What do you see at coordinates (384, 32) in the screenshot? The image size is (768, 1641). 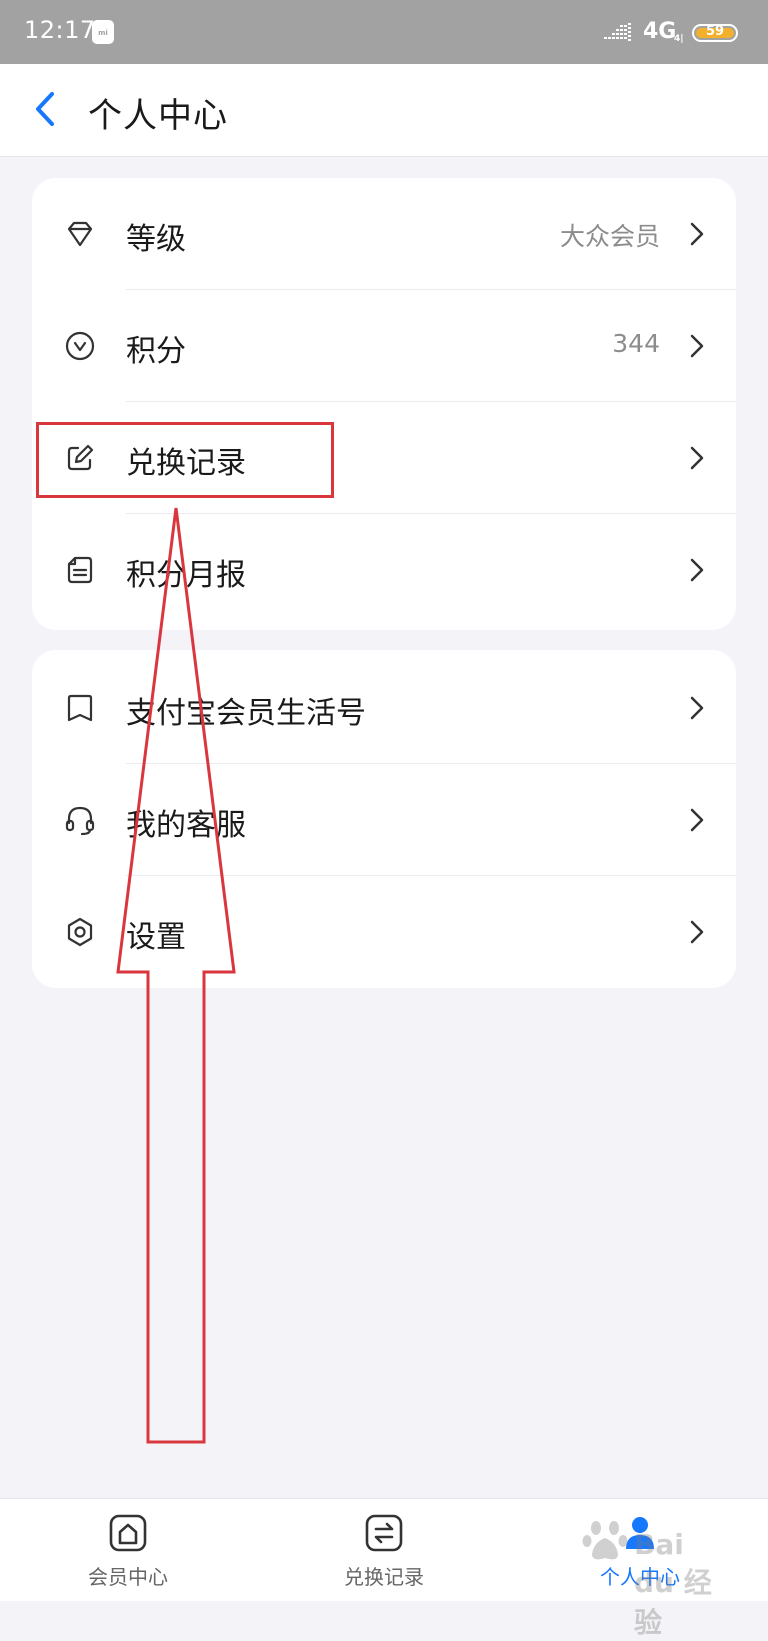 I see `status-bar: 12:17 mi 4G 4‌‌|‌‌ 59` at bounding box center [384, 32].